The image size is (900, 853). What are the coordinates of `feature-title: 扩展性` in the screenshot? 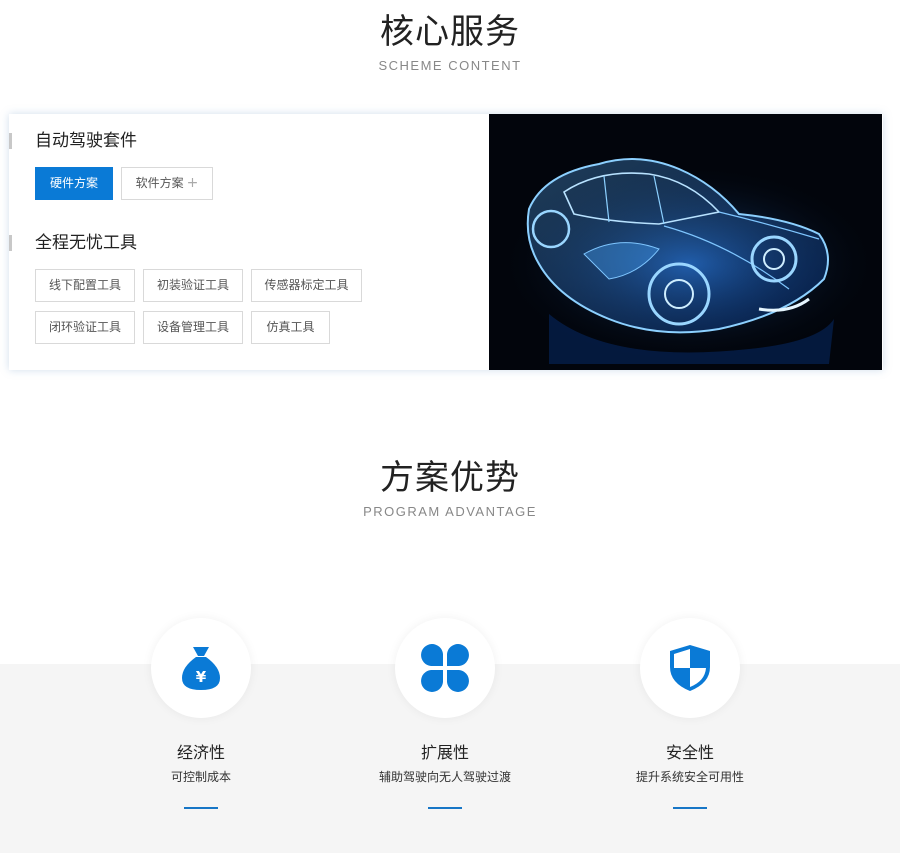 It's located at (444, 752).